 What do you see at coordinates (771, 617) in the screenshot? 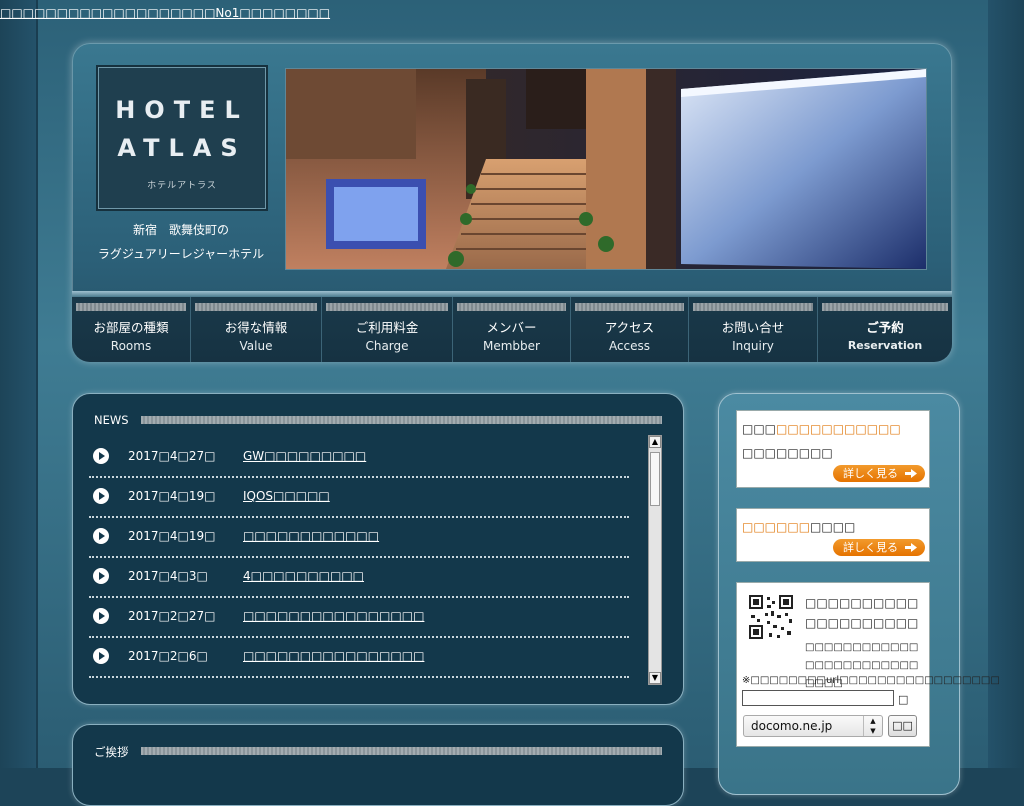
I see `qr-code-icon` at bounding box center [771, 617].